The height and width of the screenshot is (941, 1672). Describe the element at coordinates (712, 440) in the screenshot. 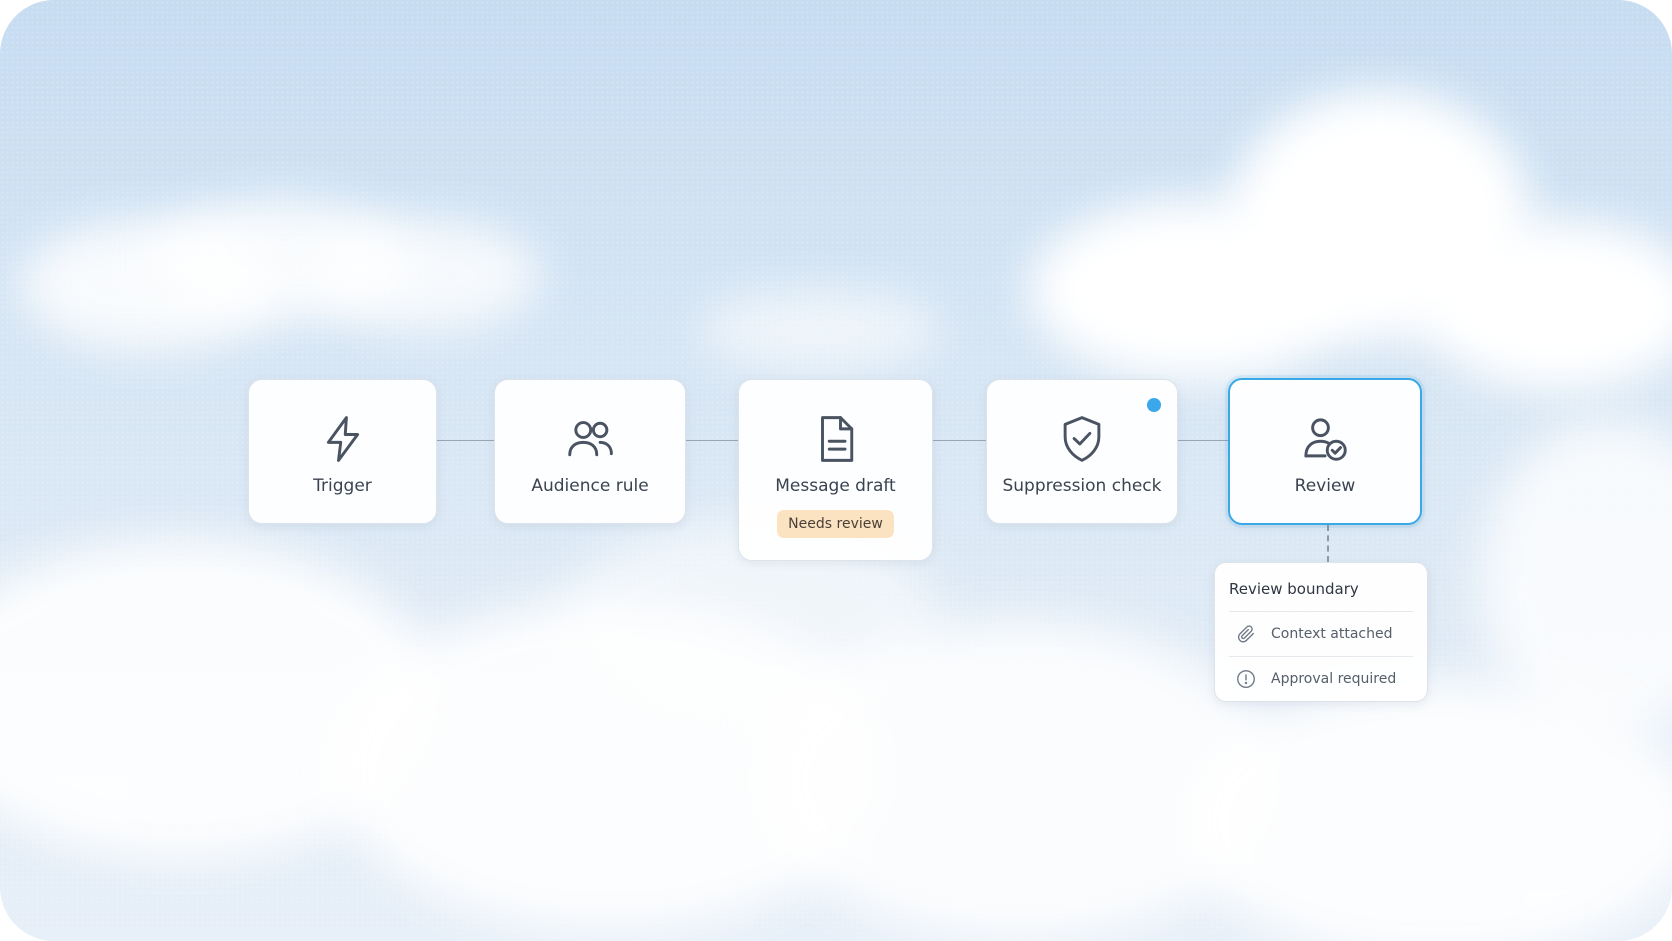

I see `connector-audience-message` at that location.